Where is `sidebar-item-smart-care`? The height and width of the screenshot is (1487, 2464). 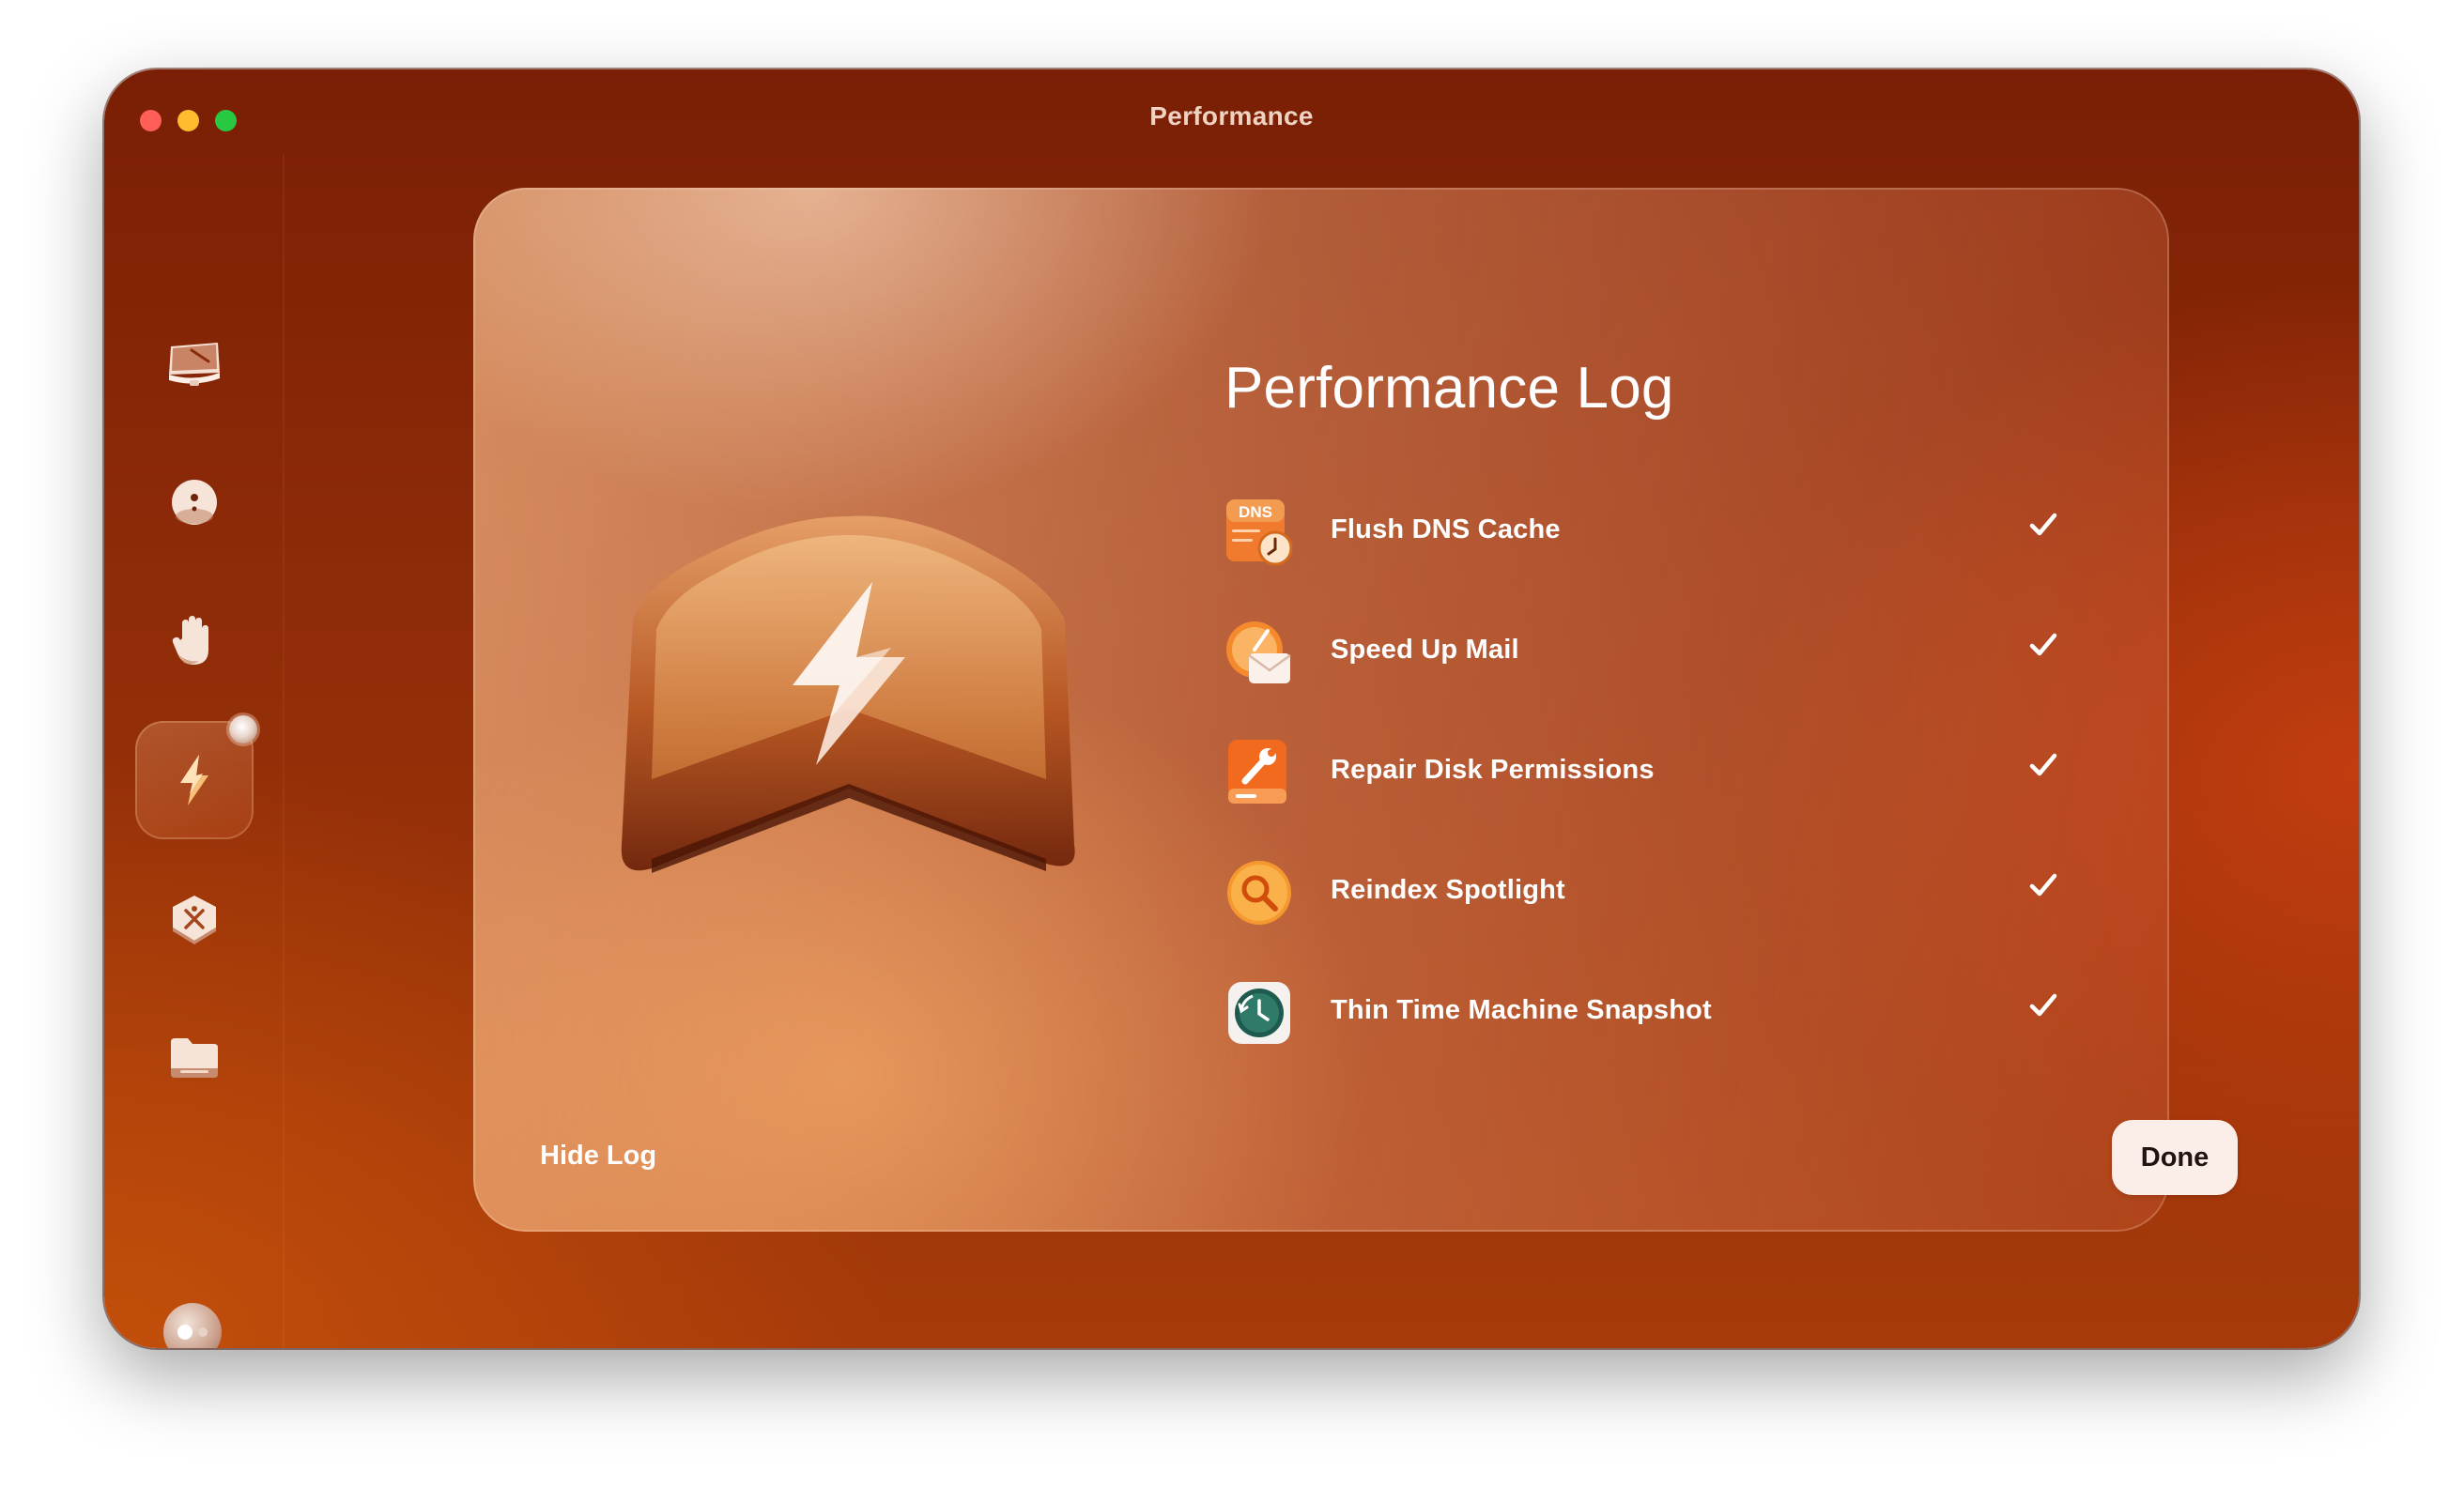 sidebar-item-smart-care is located at coordinates (194, 364).